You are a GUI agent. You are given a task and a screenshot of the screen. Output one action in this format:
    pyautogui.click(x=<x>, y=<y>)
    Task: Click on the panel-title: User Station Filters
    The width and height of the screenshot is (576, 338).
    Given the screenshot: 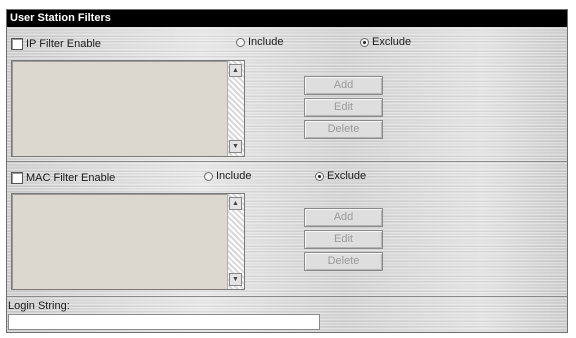 What is the action you would take?
    pyautogui.click(x=287, y=18)
    